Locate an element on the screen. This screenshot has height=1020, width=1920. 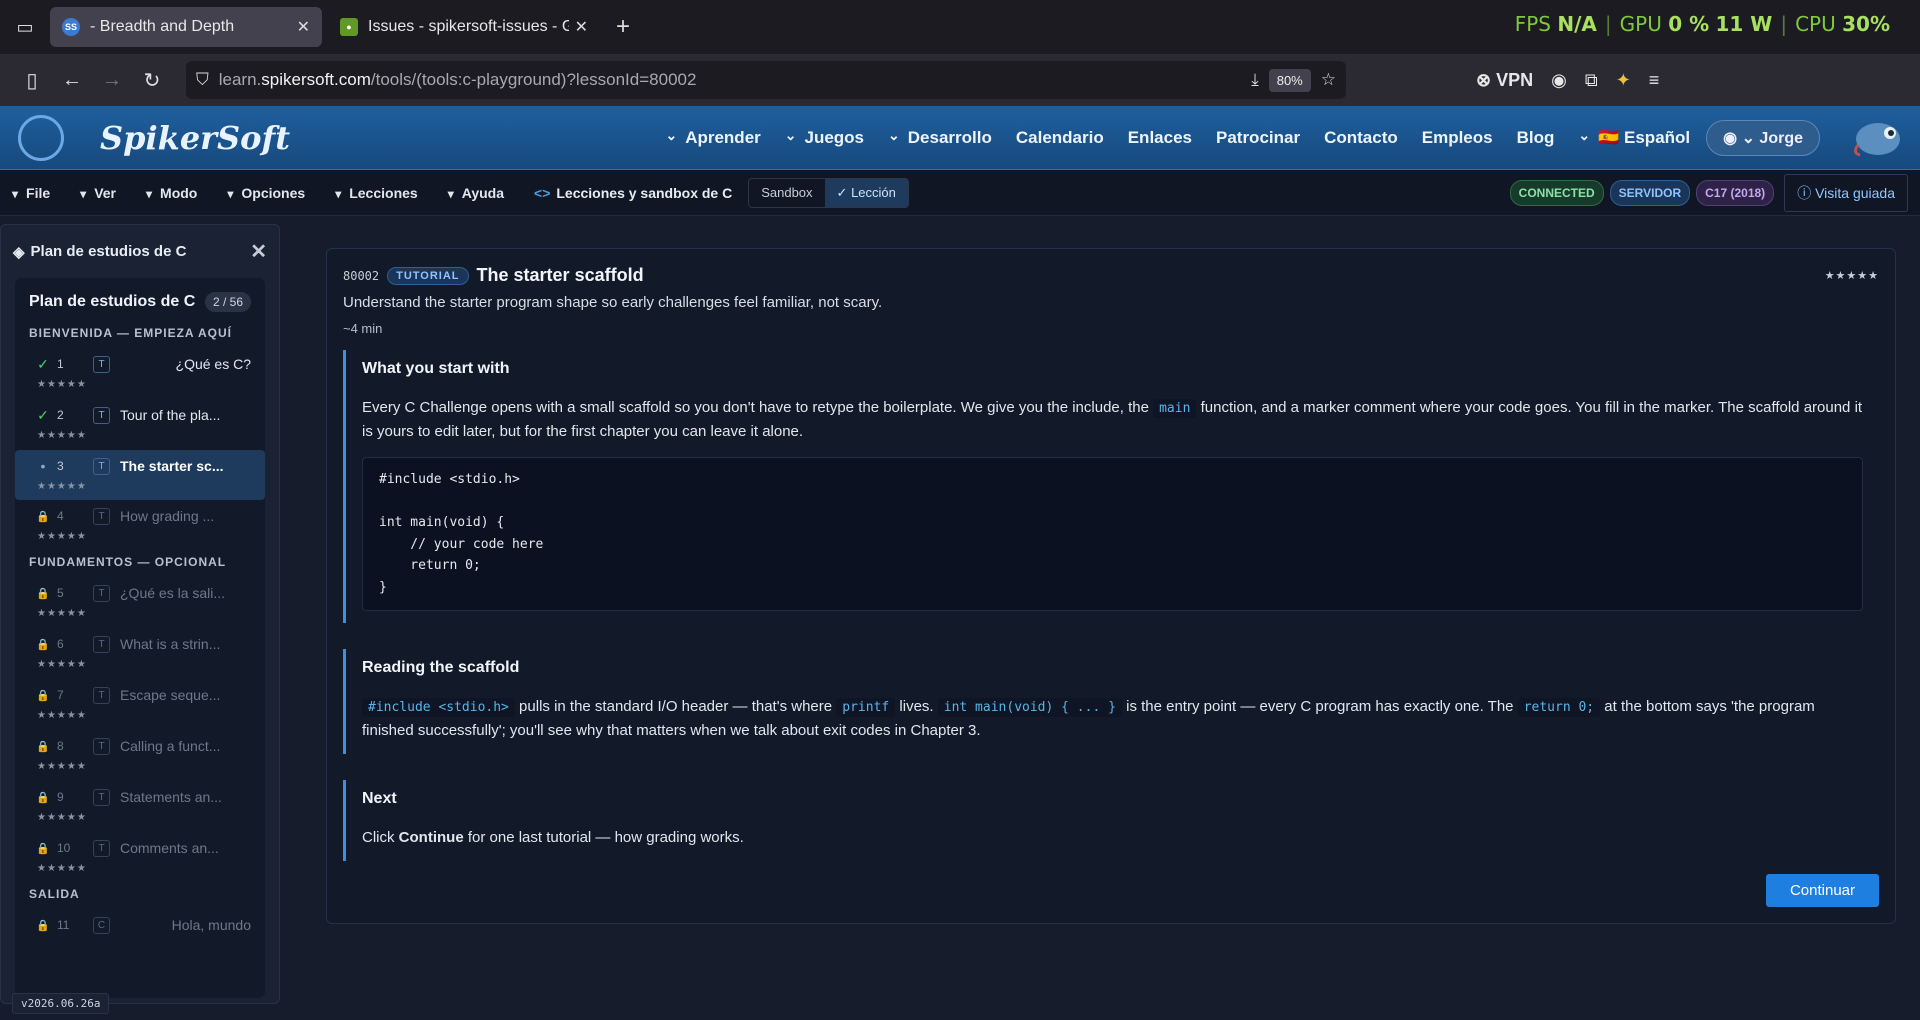
logo-circle-icon is located at coordinates (41, 137).